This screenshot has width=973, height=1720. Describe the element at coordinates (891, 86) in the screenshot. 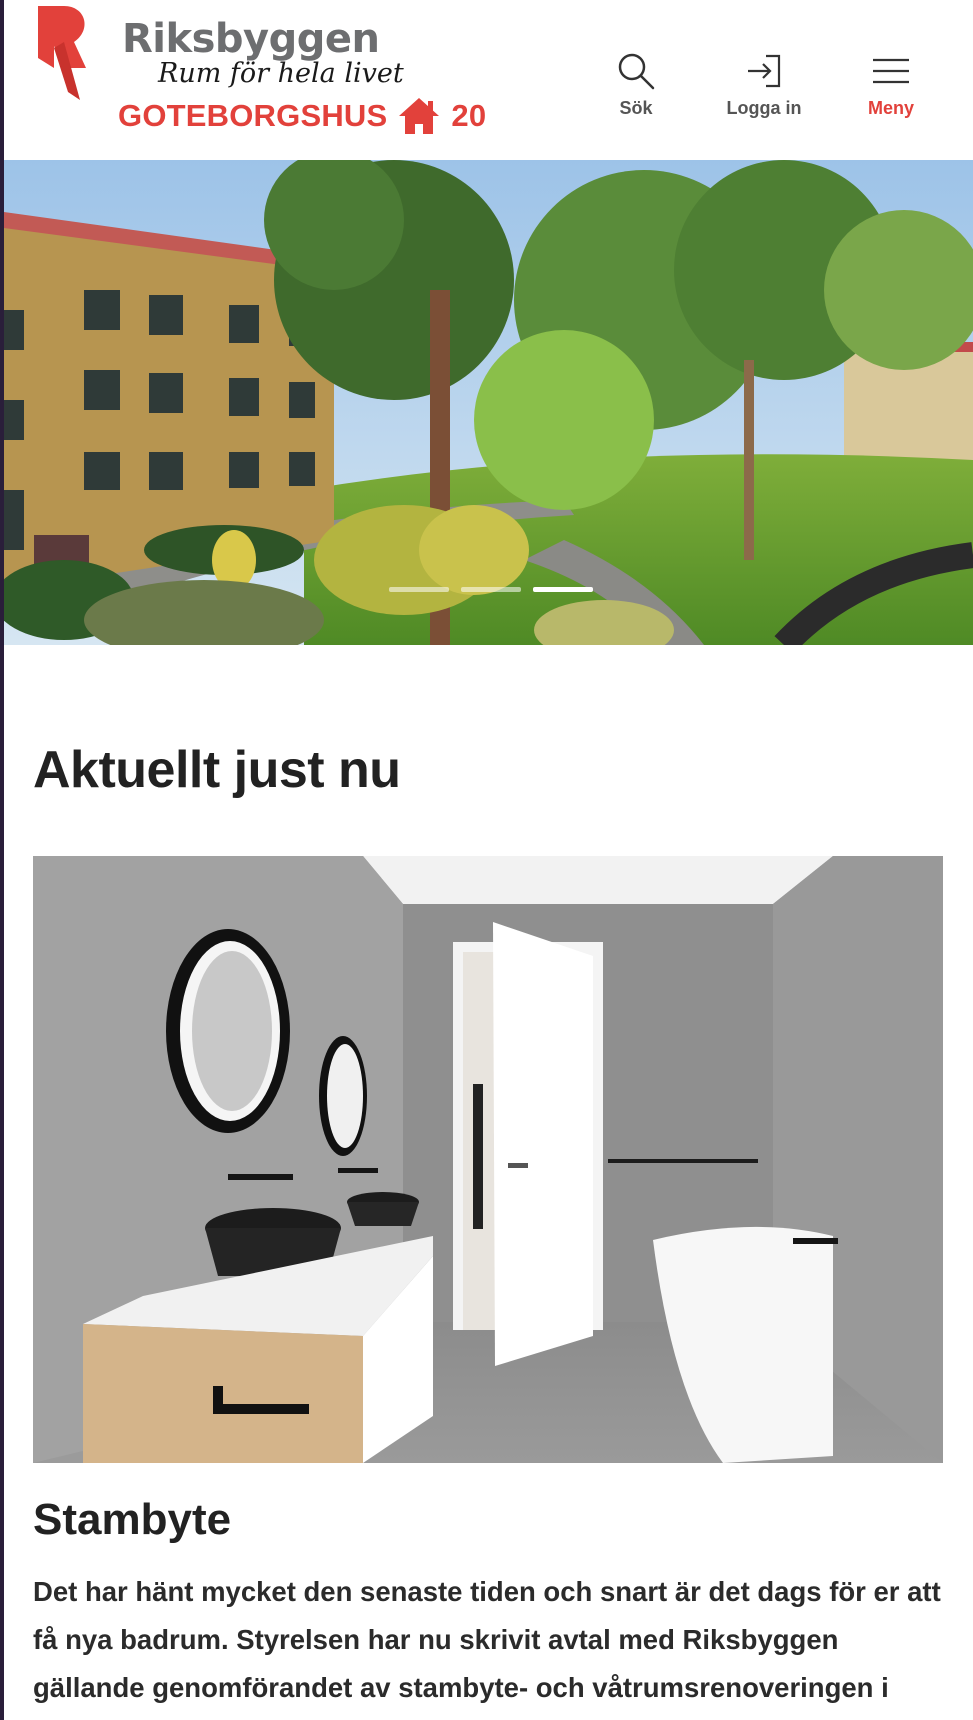

I see `menu-button: Meny` at that location.